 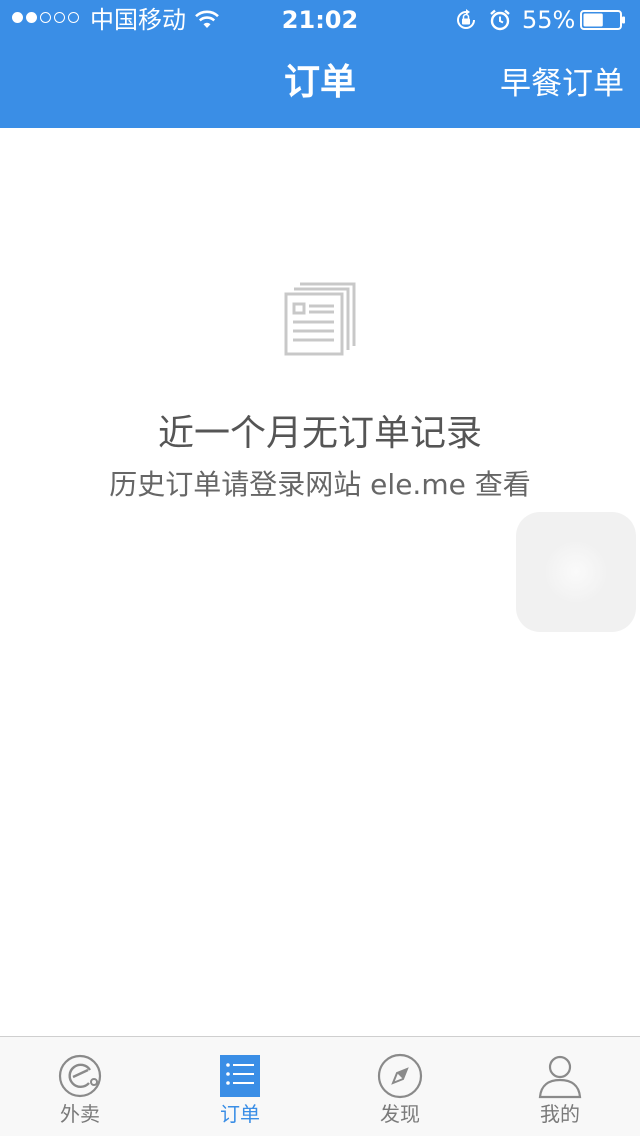 I want to click on alarm-icon, so click(x=500, y=20).